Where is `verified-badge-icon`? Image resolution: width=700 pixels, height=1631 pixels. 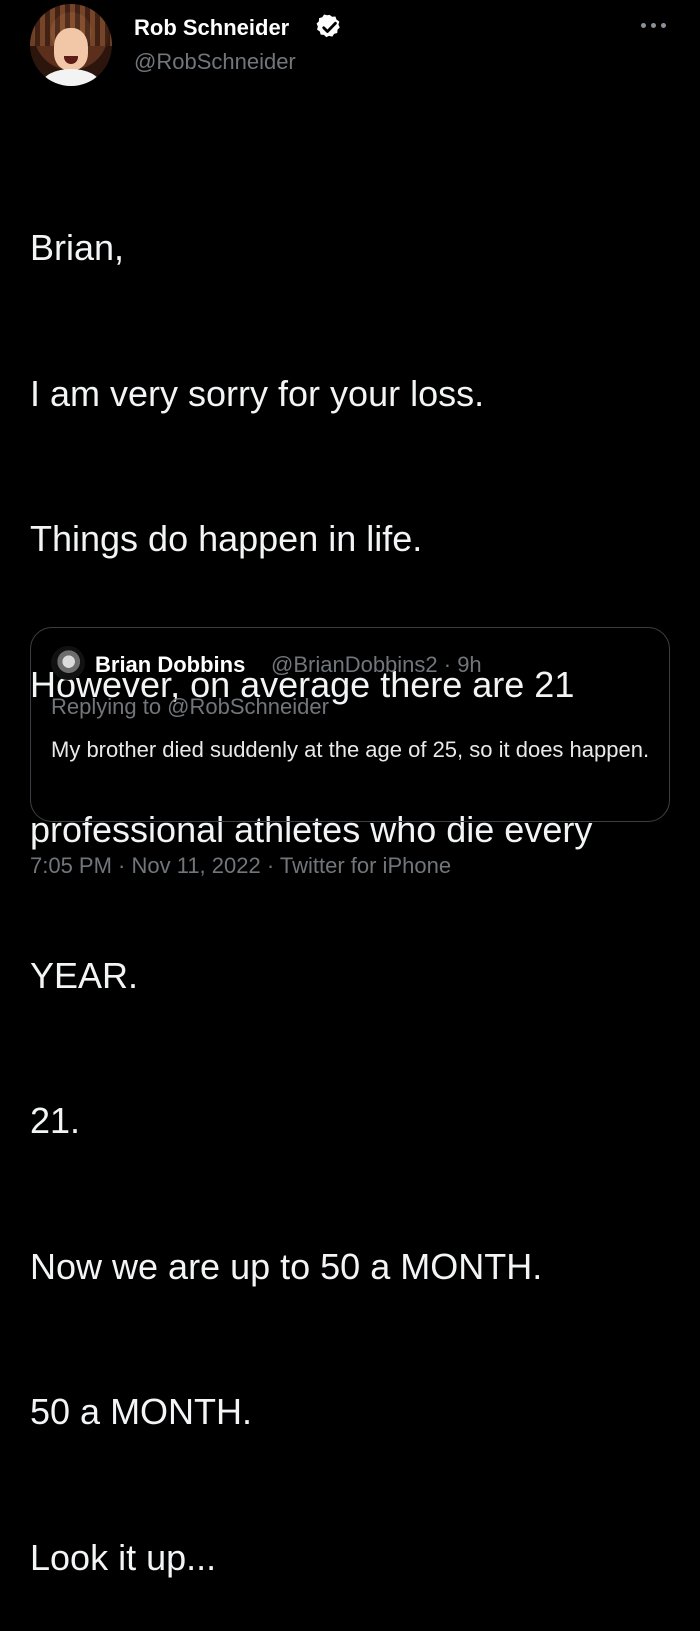
verified-badge-icon is located at coordinates (328, 26).